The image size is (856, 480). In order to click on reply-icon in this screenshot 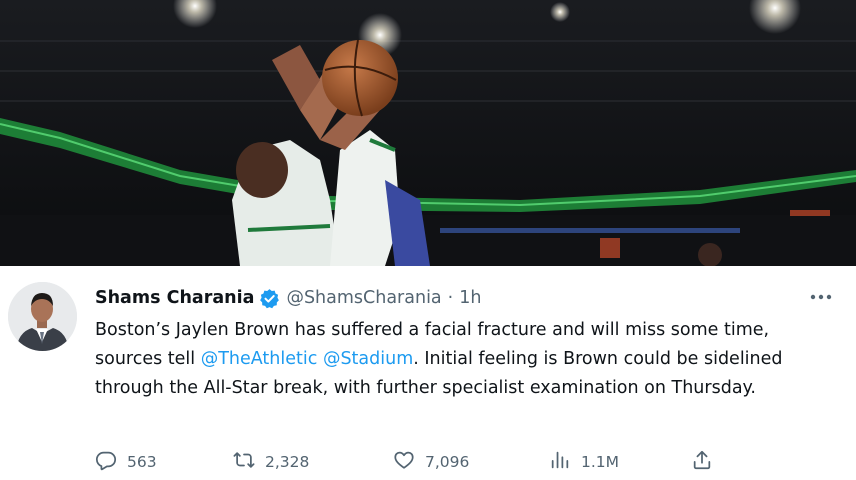, I will do `click(106, 462)`.